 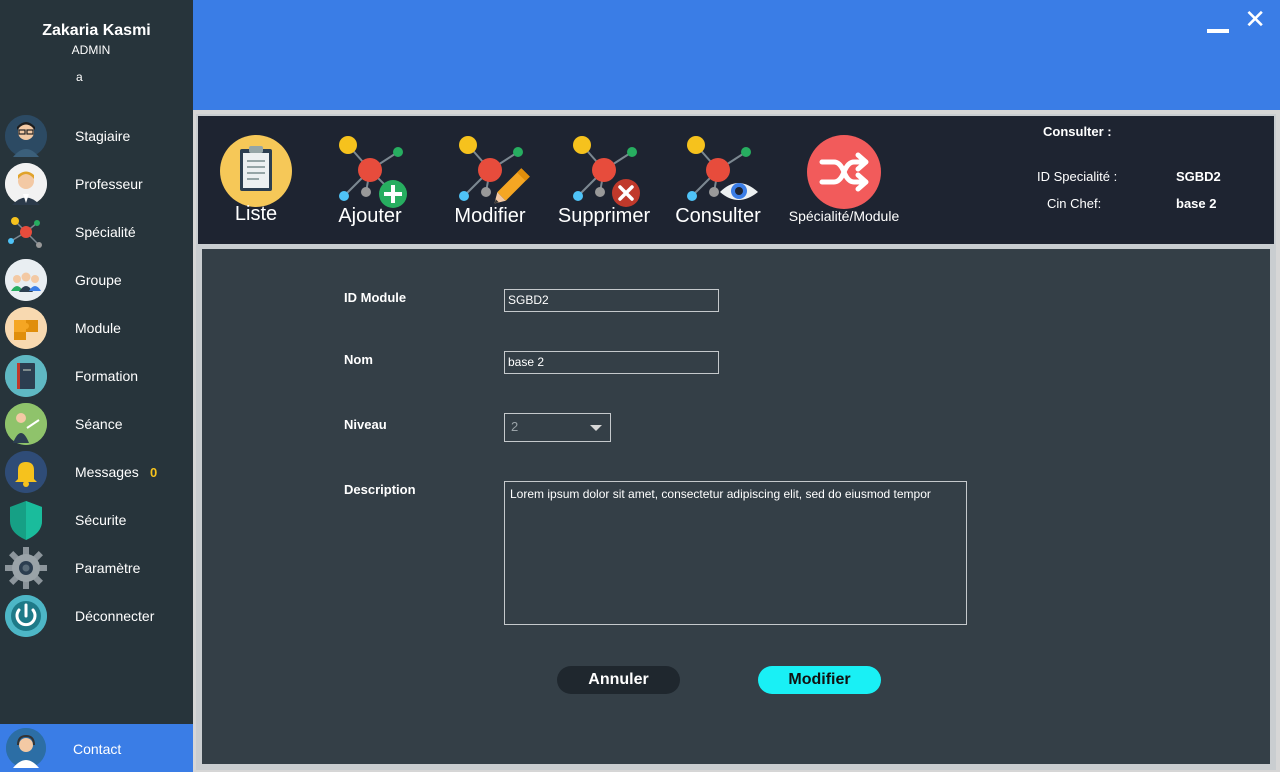 I want to click on molecule-add-icon, so click(x=373, y=172).